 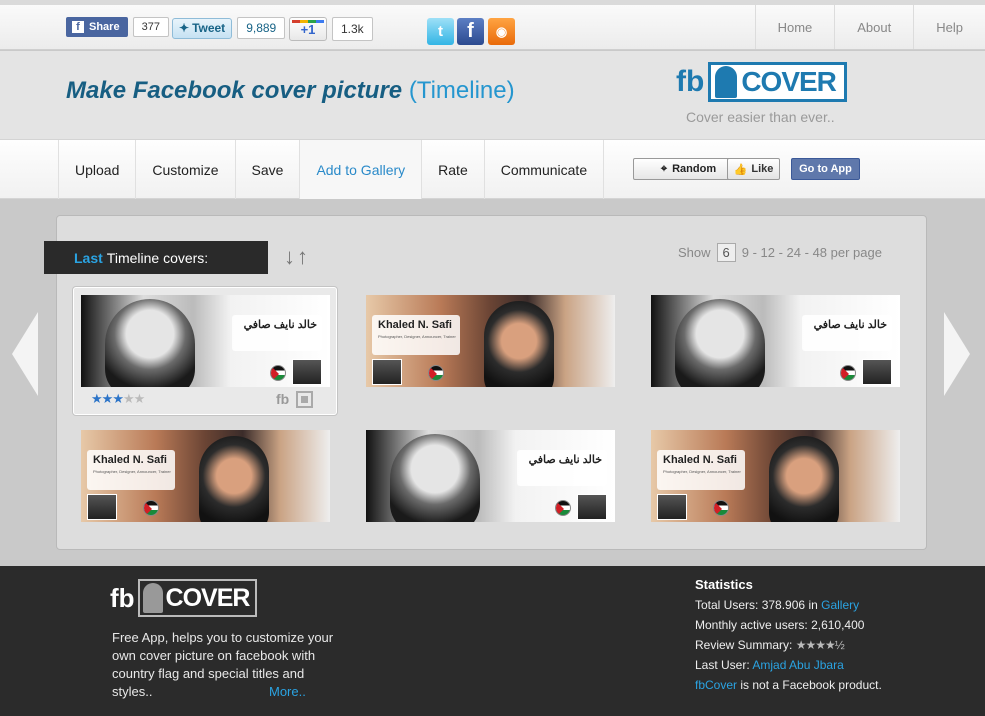 I want to click on sort-down-icon: ↓, so click(x=290, y=256).